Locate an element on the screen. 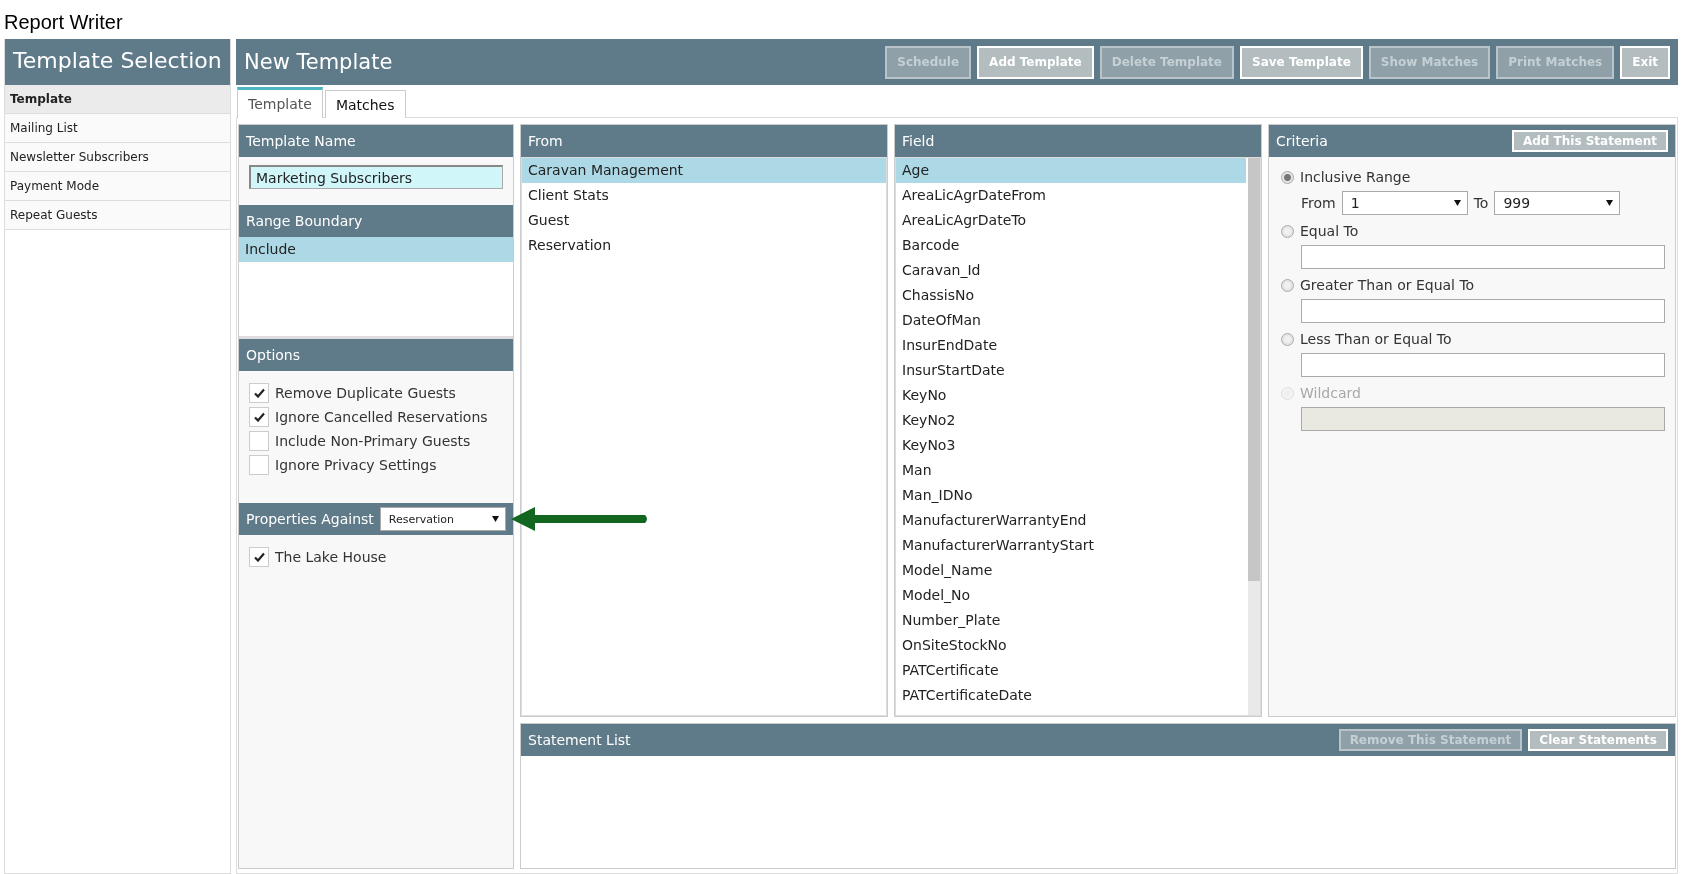 This screenshot has width=1684, height=874. checkbox-label: The Lake House is located at coordinates (331, 557).